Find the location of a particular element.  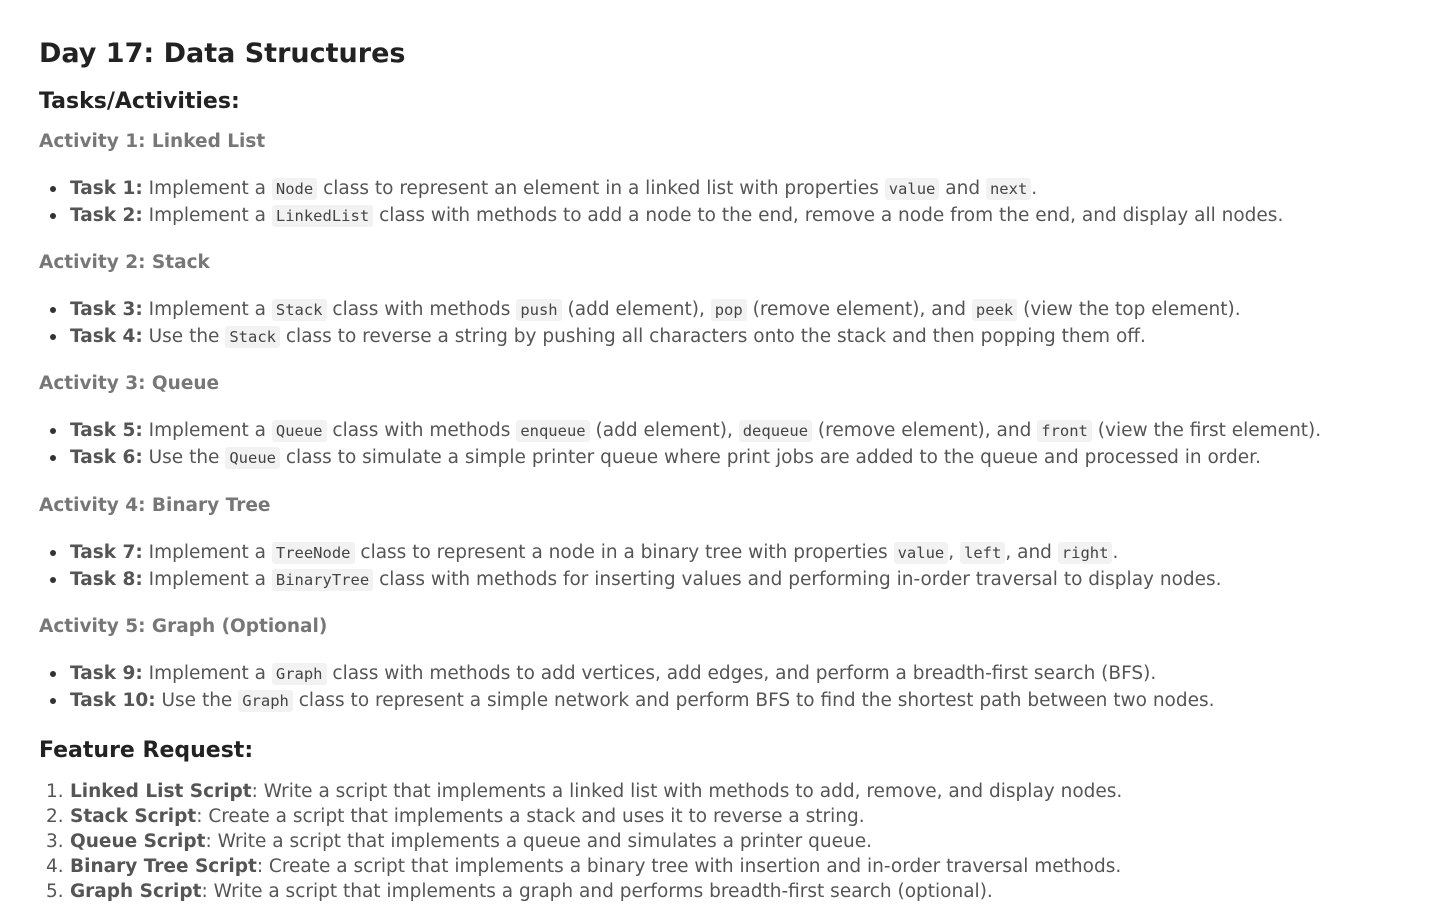

activity-heading-2: Activity 2: Stack is located at coordinates (124, 262).